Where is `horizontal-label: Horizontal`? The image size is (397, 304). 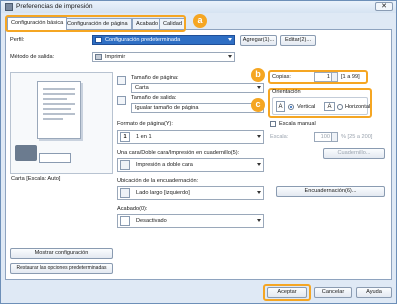
horizontal-label: Horizontal is located at coordinates (358, 107).